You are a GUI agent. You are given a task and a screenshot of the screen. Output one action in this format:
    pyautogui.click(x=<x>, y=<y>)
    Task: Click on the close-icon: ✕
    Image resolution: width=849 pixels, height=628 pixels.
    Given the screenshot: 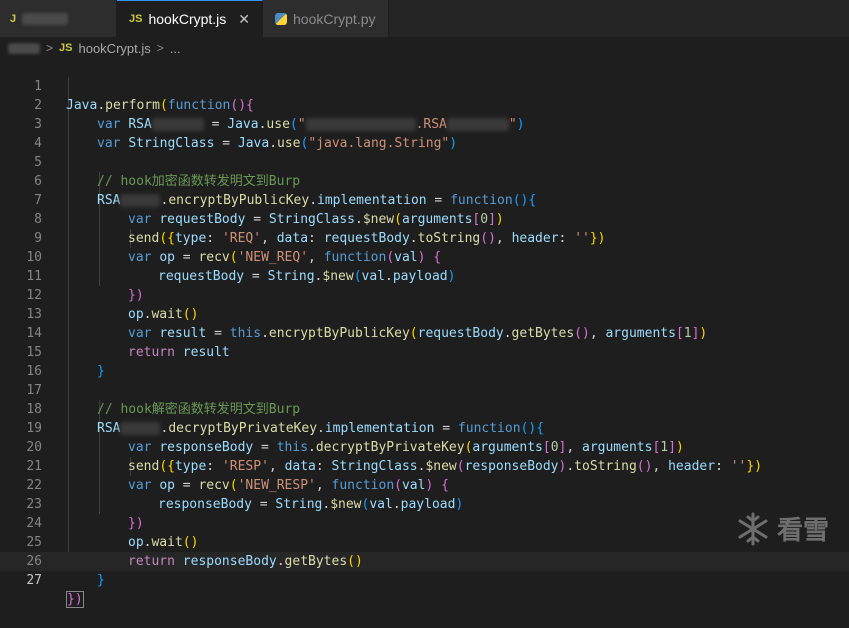 What is the action you would take?
    pyautogui.click(x=244, y=19)
    